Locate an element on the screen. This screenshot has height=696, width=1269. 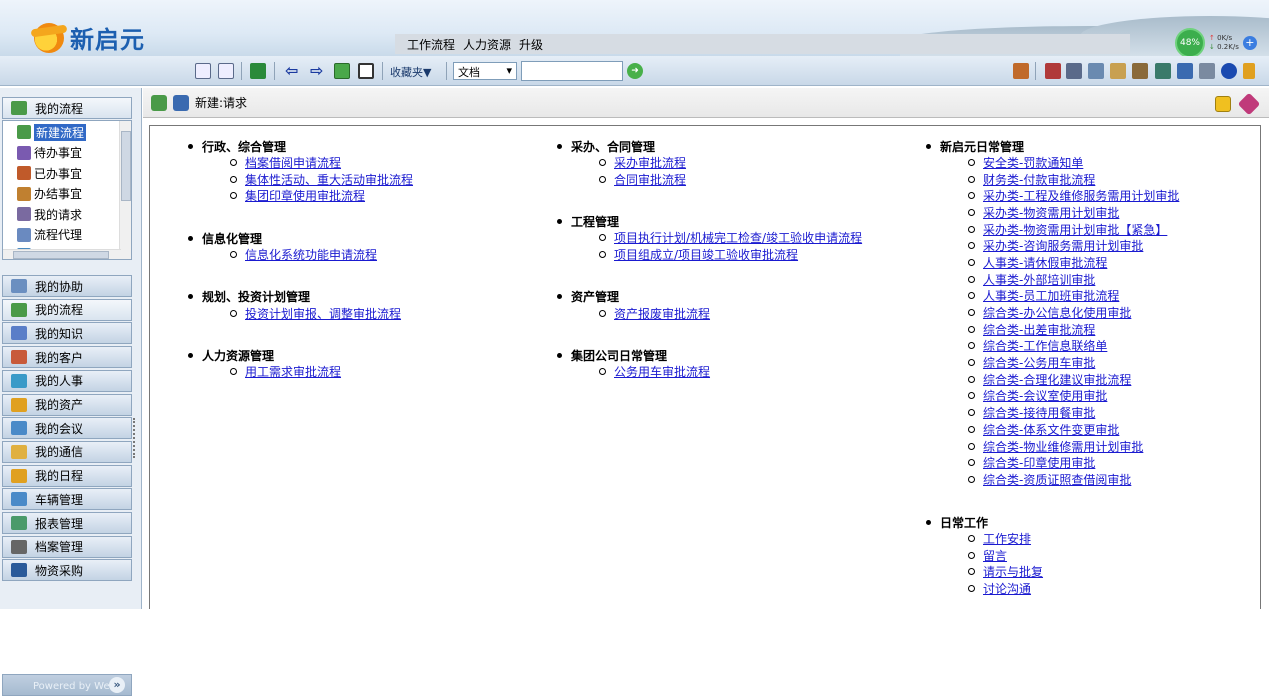
workflow-link: 采办类-工程及维修服务需用计划审批 is located at coordinates (1081, 195).